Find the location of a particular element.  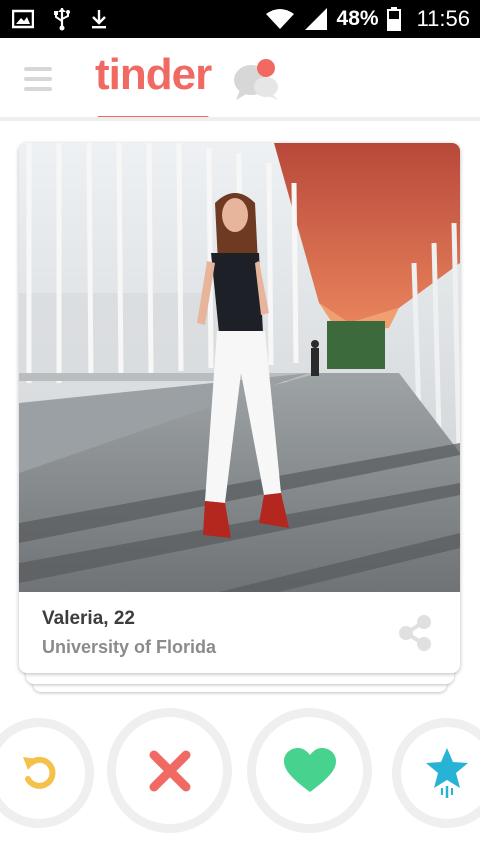

like-button is located at coordinates (309, 770).